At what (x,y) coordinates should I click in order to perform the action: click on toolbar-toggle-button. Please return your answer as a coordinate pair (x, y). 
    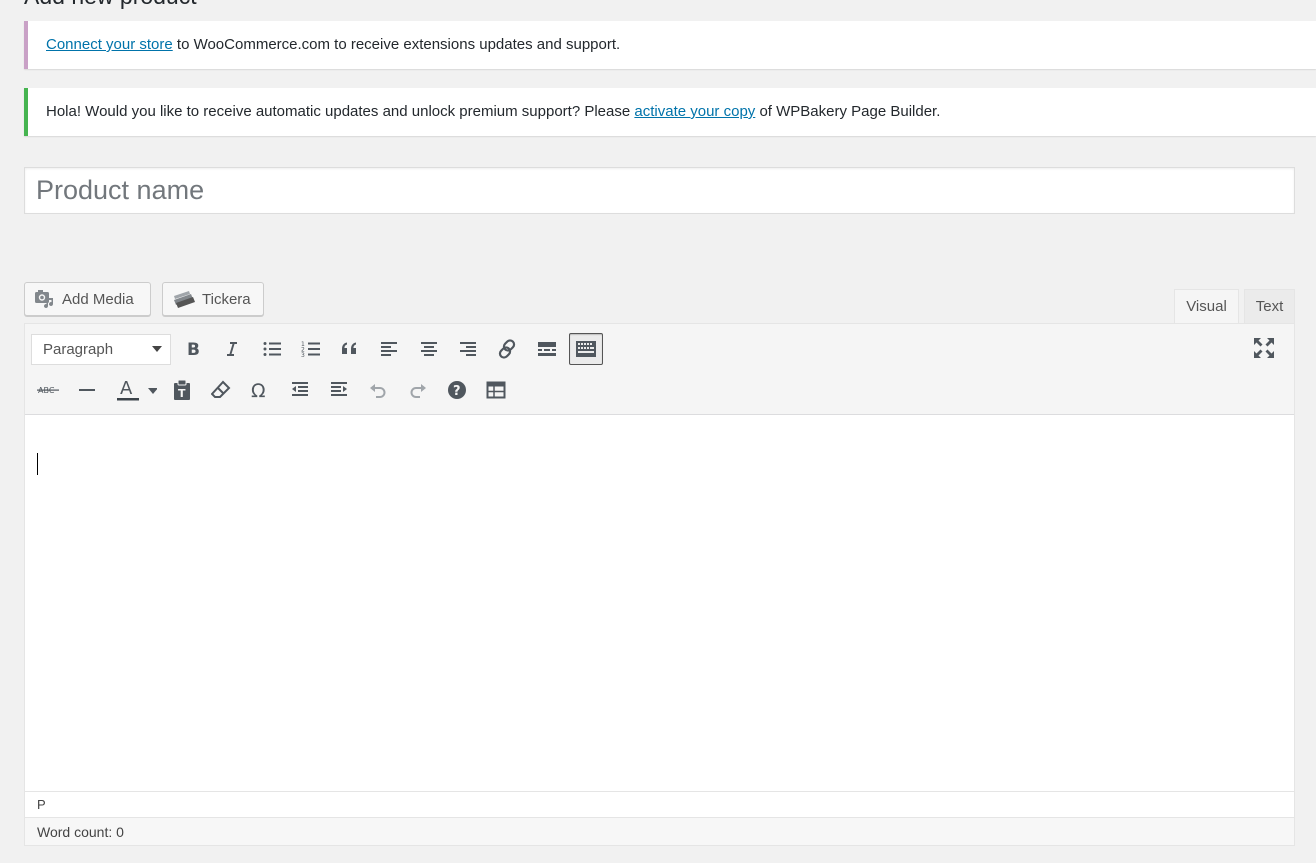
    Looking at the image, I should click on (585, 349).